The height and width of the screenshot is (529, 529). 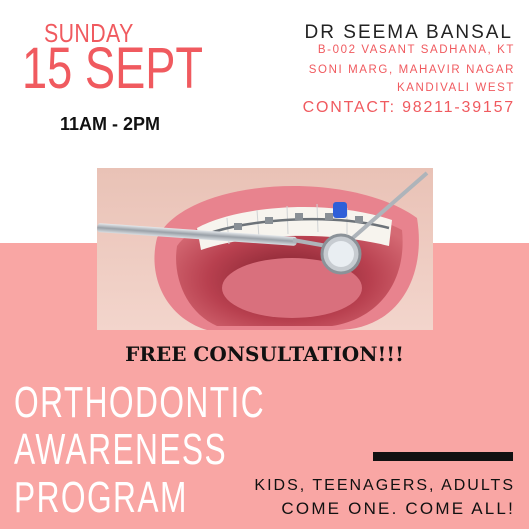 I want to click on contact-phone: CONTACT: 98211-39157, so click(x=408, y=107).